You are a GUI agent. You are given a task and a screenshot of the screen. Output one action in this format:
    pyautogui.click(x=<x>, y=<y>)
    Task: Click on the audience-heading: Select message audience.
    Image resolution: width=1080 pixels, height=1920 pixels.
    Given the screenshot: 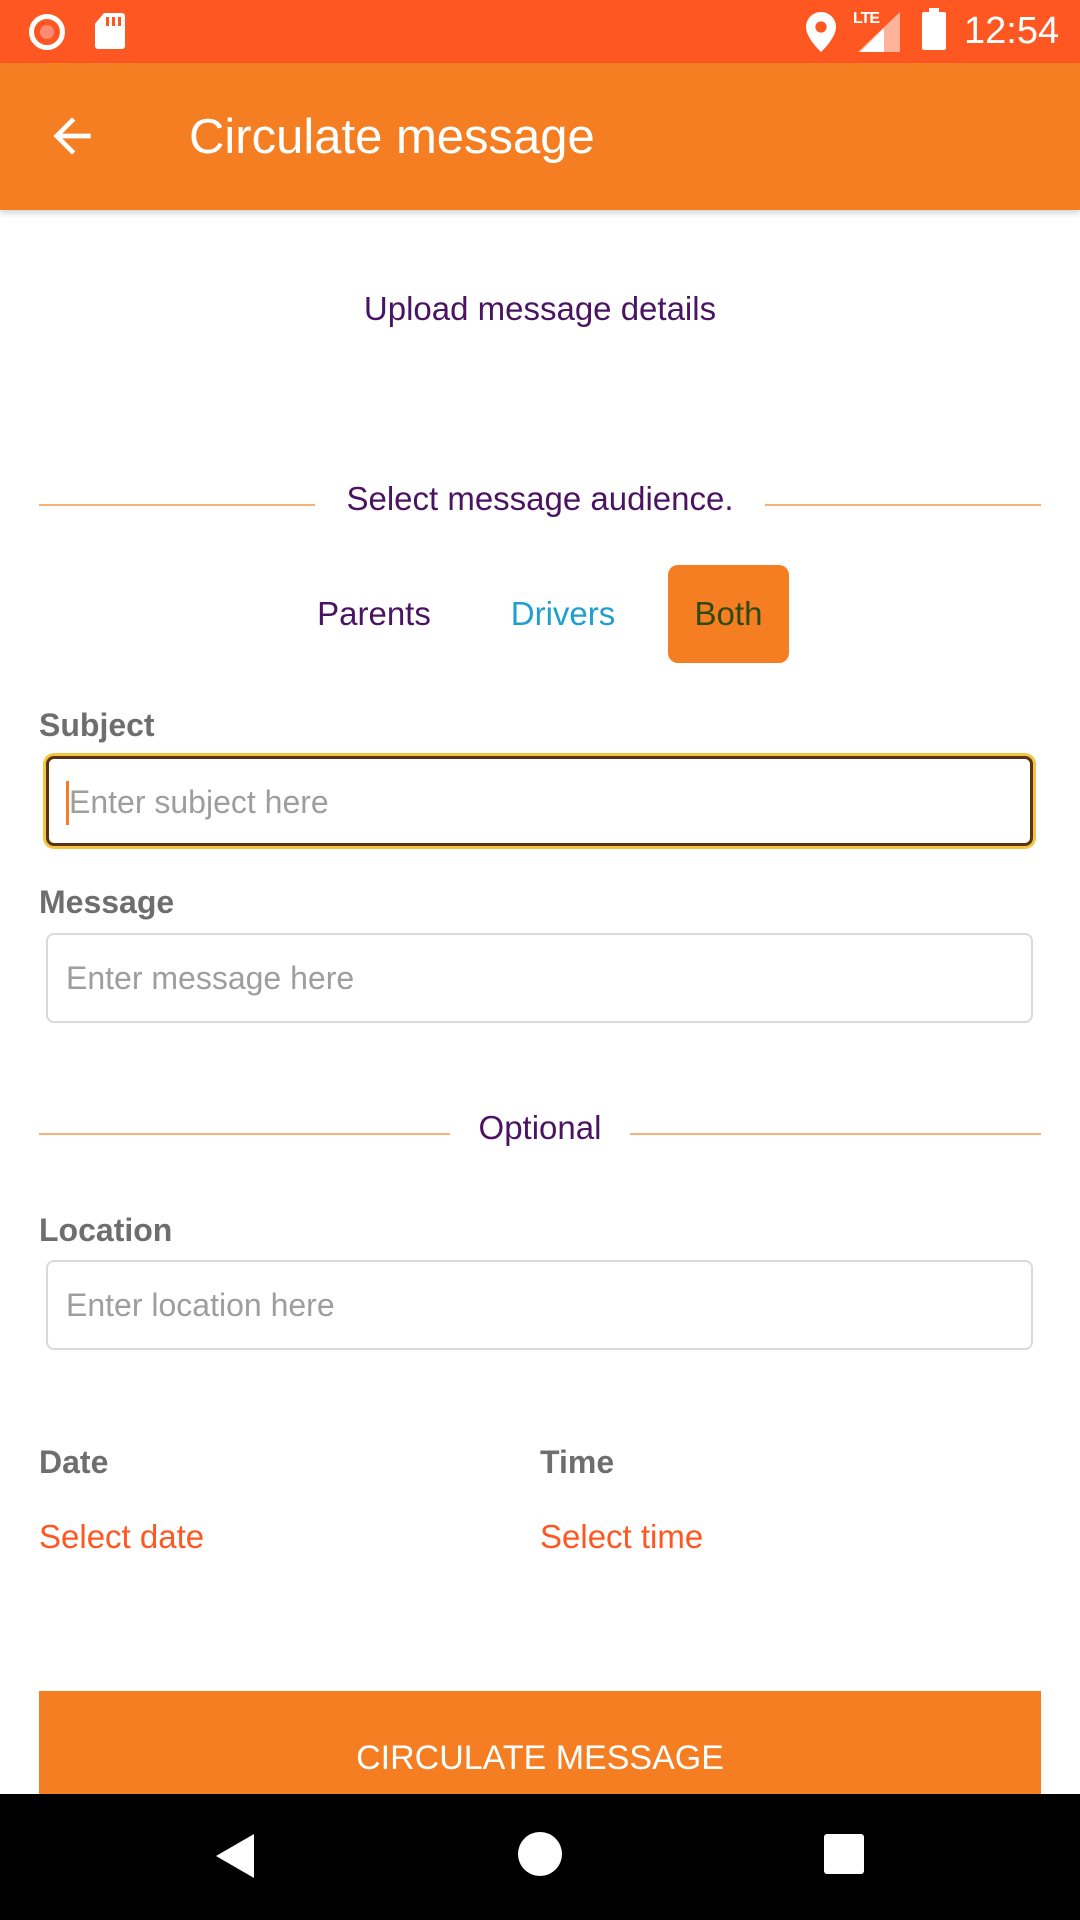 What is the action you would take?
    pyautogui.click(x=540, y=498)
    